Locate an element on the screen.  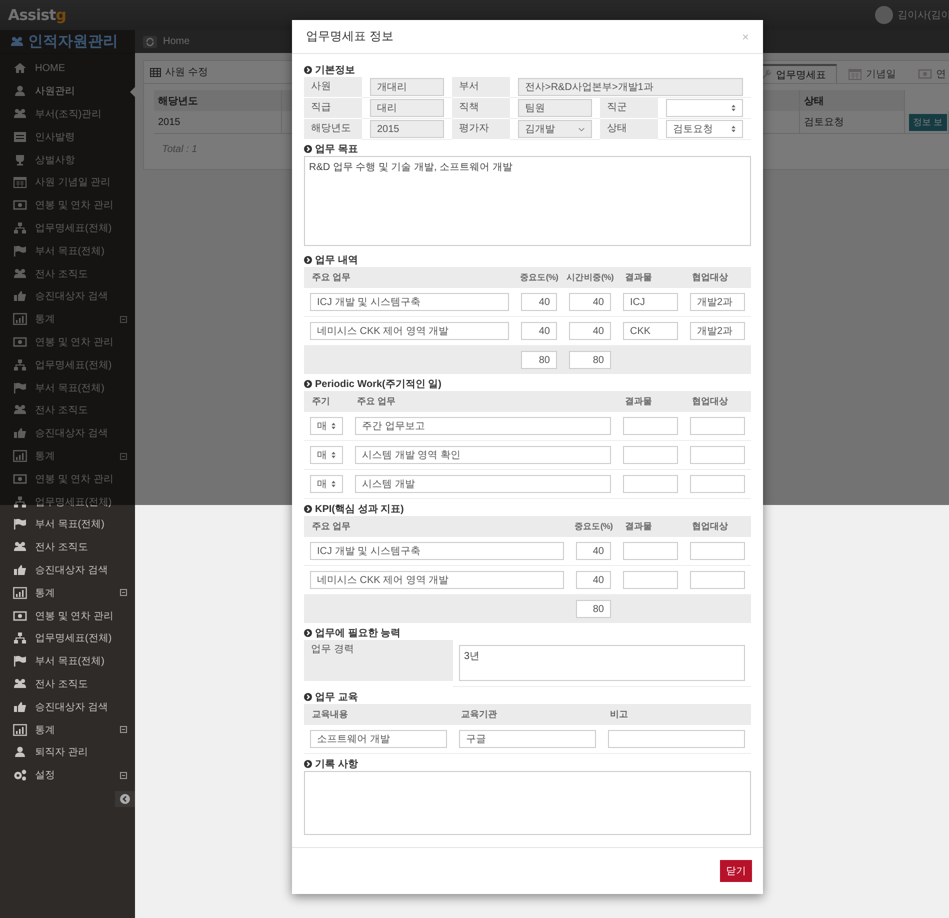
section-heading: 업무 내역 is located at coordinates (336, 260).